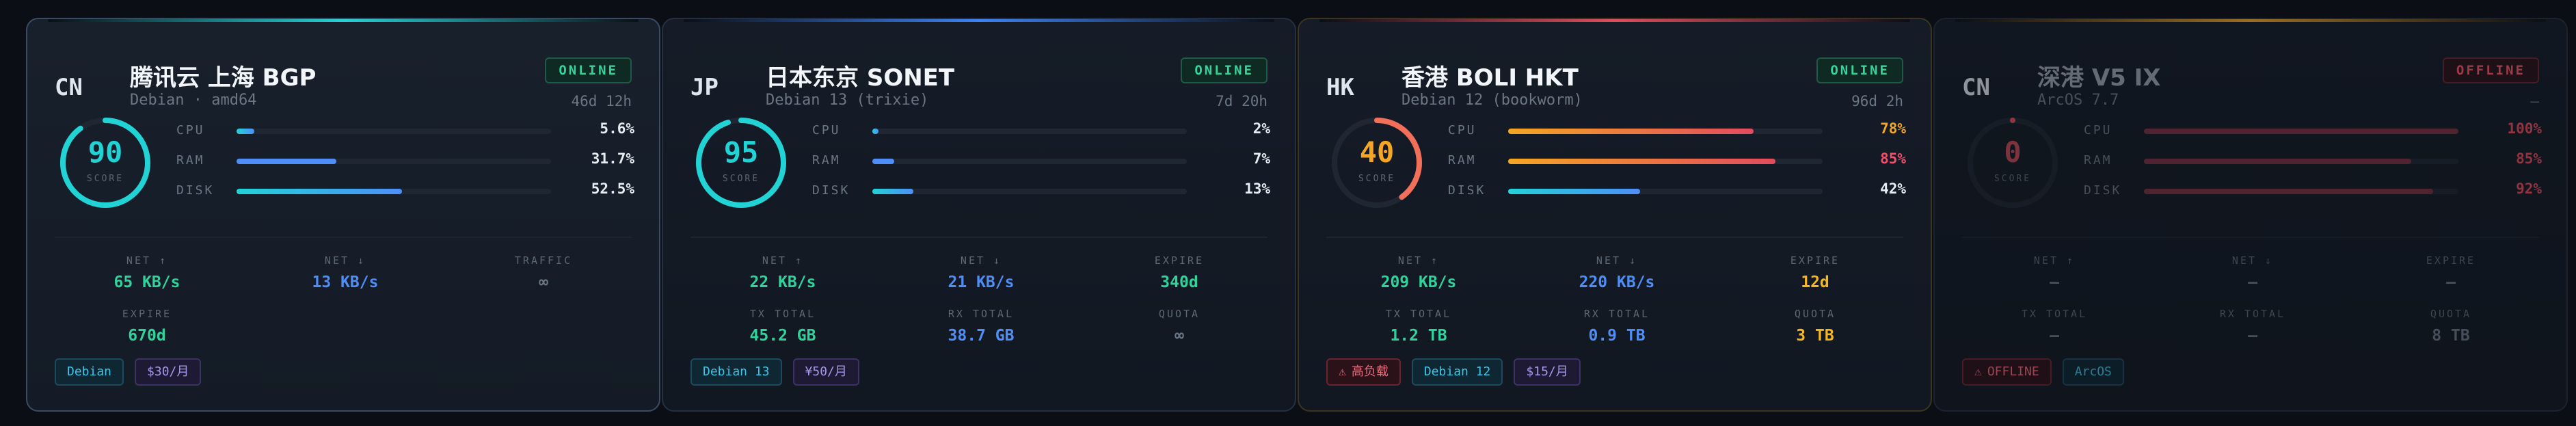  Describe the element at coordinates (190, 160) in the screenshot. I see `metric-label: RAM` at that location.